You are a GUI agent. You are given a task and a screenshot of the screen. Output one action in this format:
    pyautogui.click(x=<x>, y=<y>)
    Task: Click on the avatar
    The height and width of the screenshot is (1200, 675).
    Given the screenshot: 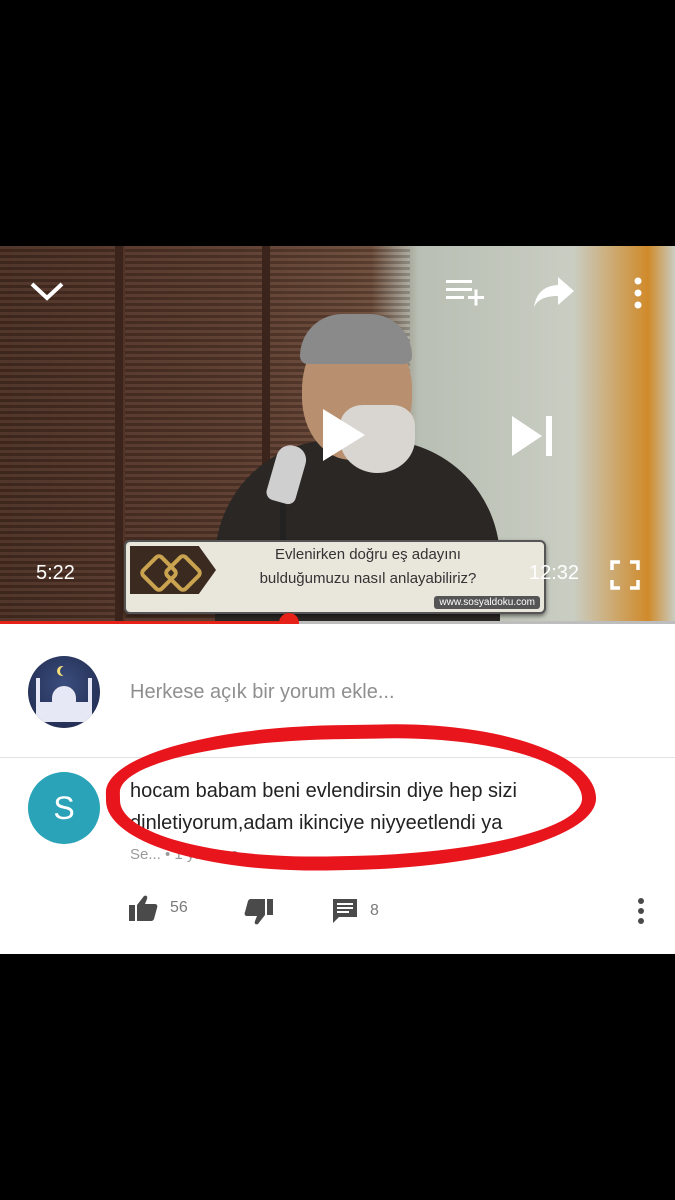 What is the action you would take?
    pyautogui.click(x=64, y=692)
    